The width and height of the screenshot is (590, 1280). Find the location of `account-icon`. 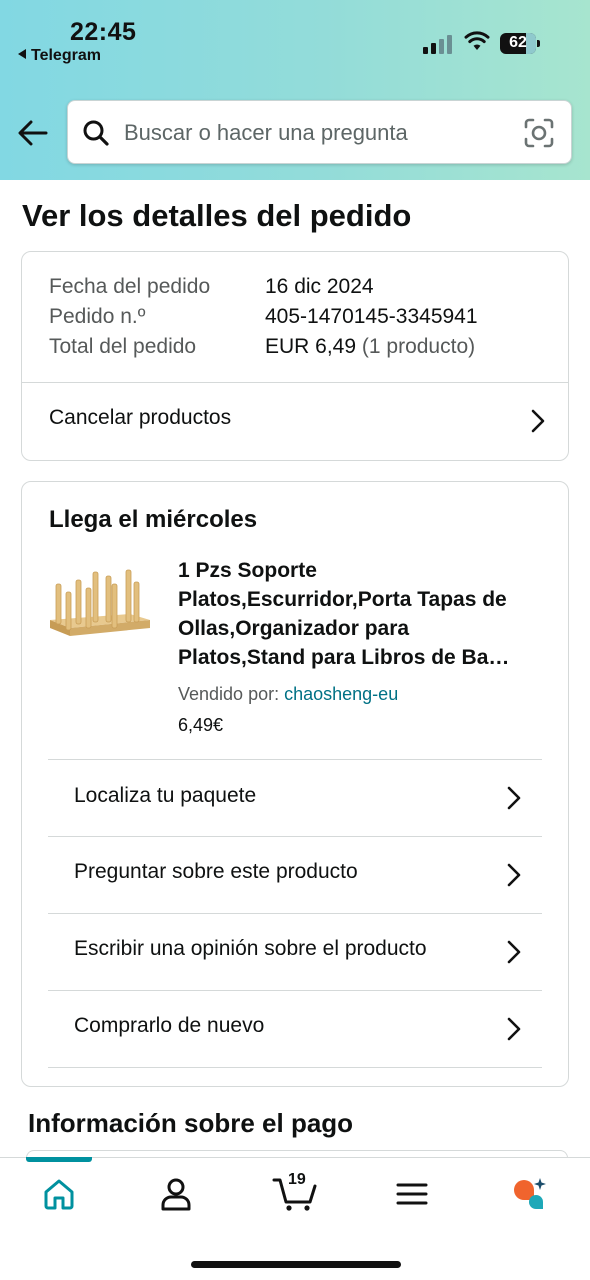

account-icon is located at coordinates (176, 1194).